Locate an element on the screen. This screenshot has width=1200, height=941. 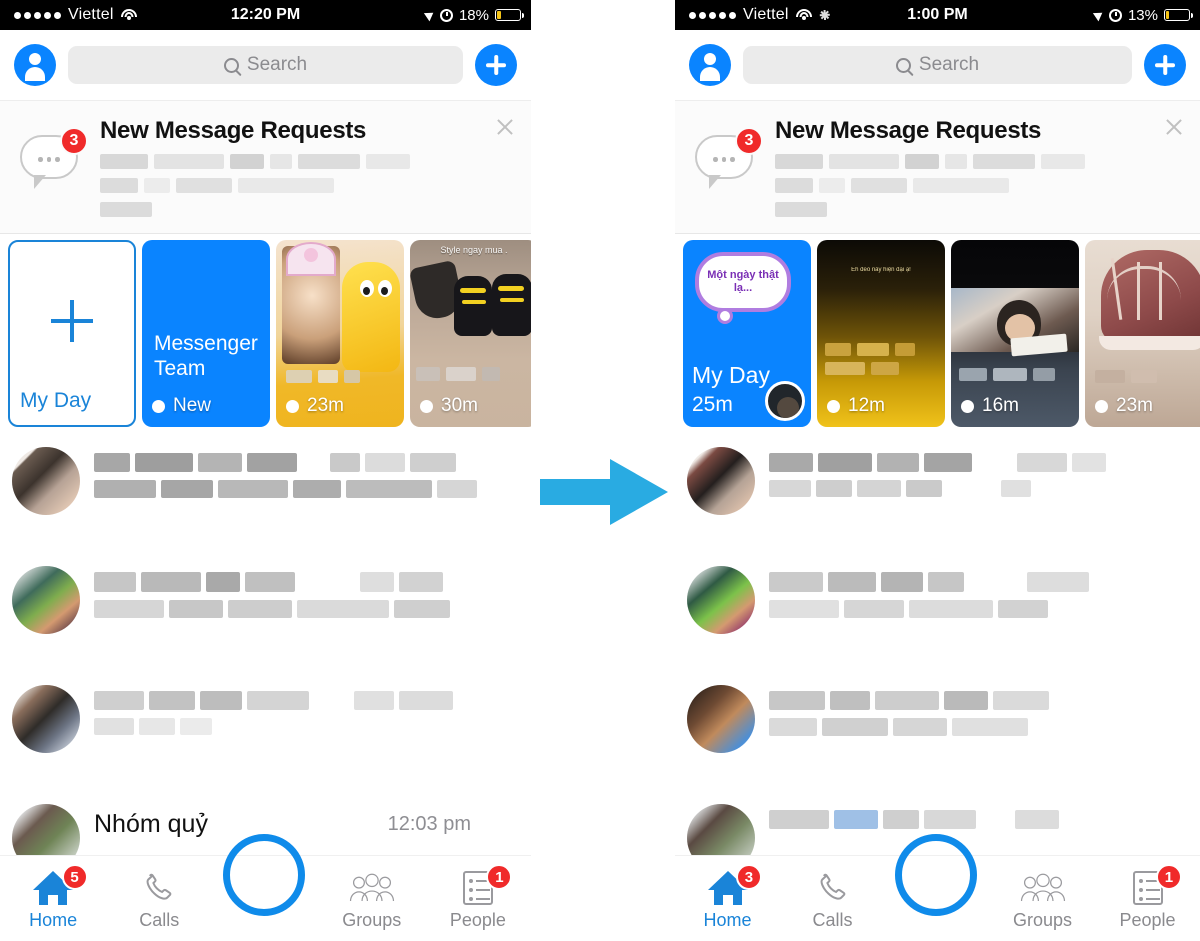
tab-home: 5 Home is located at coordinates (53, 897).